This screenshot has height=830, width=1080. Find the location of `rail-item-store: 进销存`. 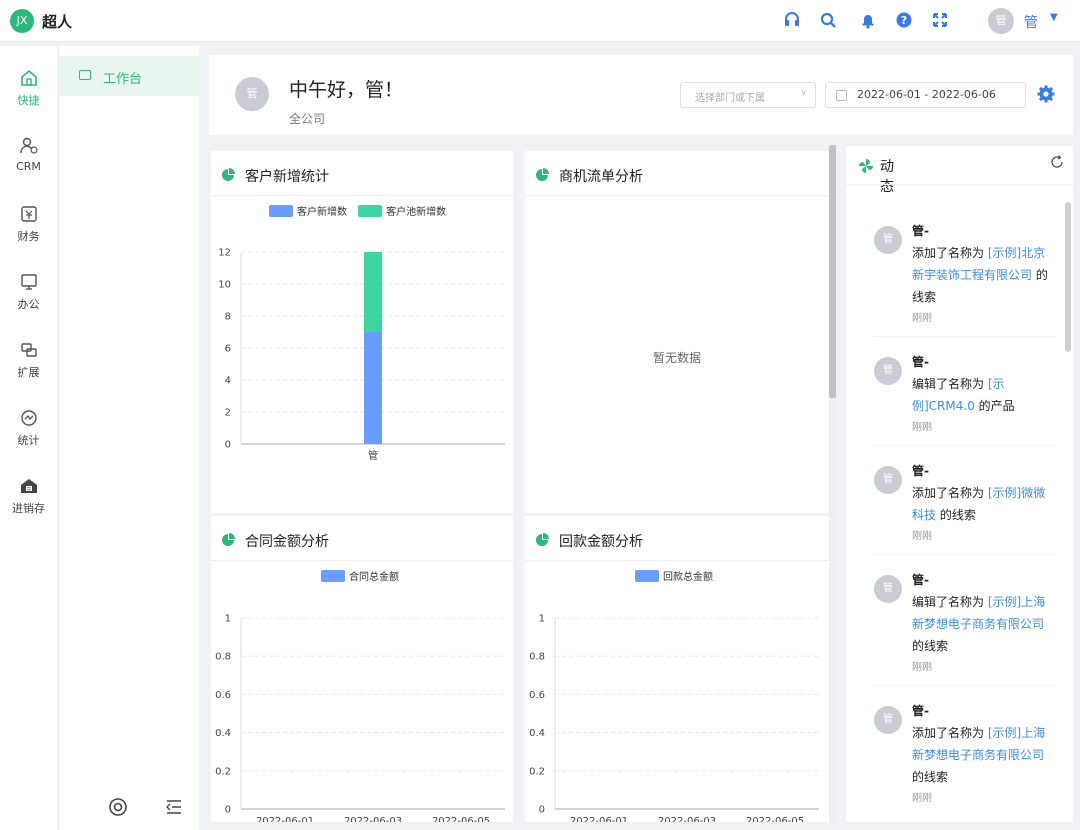

rail-item-store: 进销存 is located at coordinates (28, 496).